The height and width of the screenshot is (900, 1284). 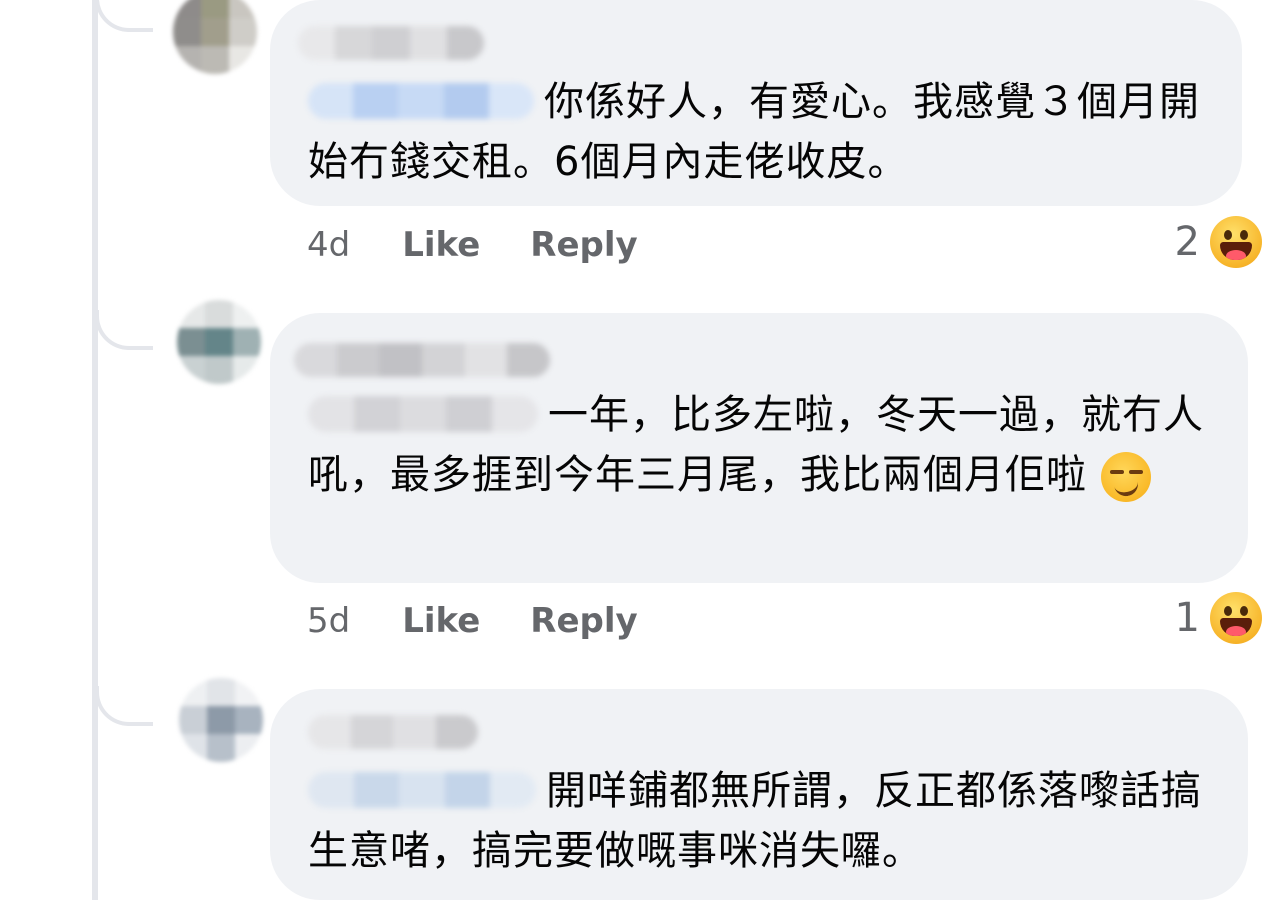 What do you see at coordinates (758, 132) in the screenshot?
I see `comment-text: 你係好人，有愛心。我感覺３個月開始冇錢交租。6個月內走佬收皮。` at bounding box center [758, 132].